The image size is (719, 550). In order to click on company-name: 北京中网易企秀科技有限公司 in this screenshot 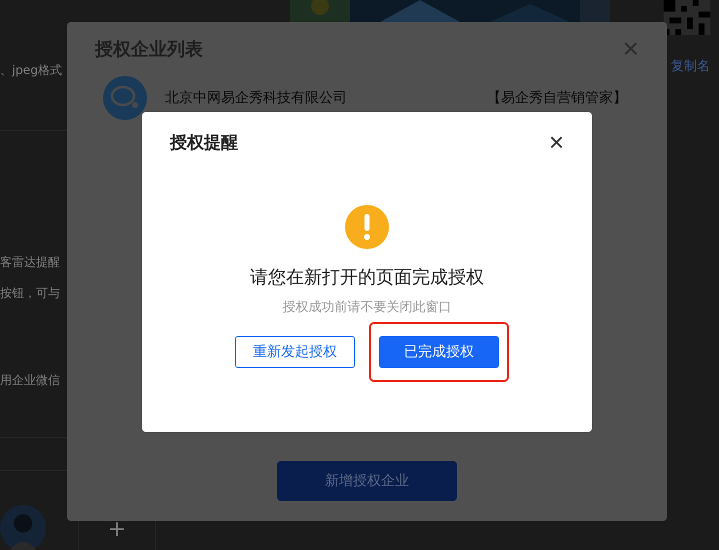, I will do `click(256, 98)`.